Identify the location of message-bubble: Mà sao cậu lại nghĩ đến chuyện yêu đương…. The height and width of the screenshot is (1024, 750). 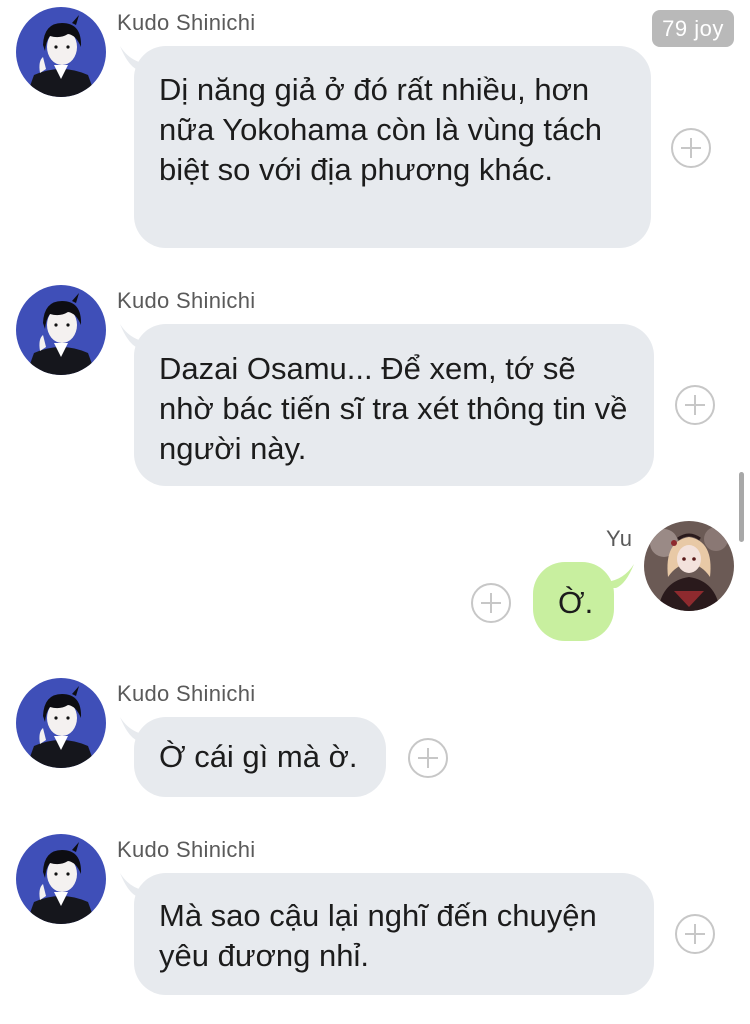
(394, 934).